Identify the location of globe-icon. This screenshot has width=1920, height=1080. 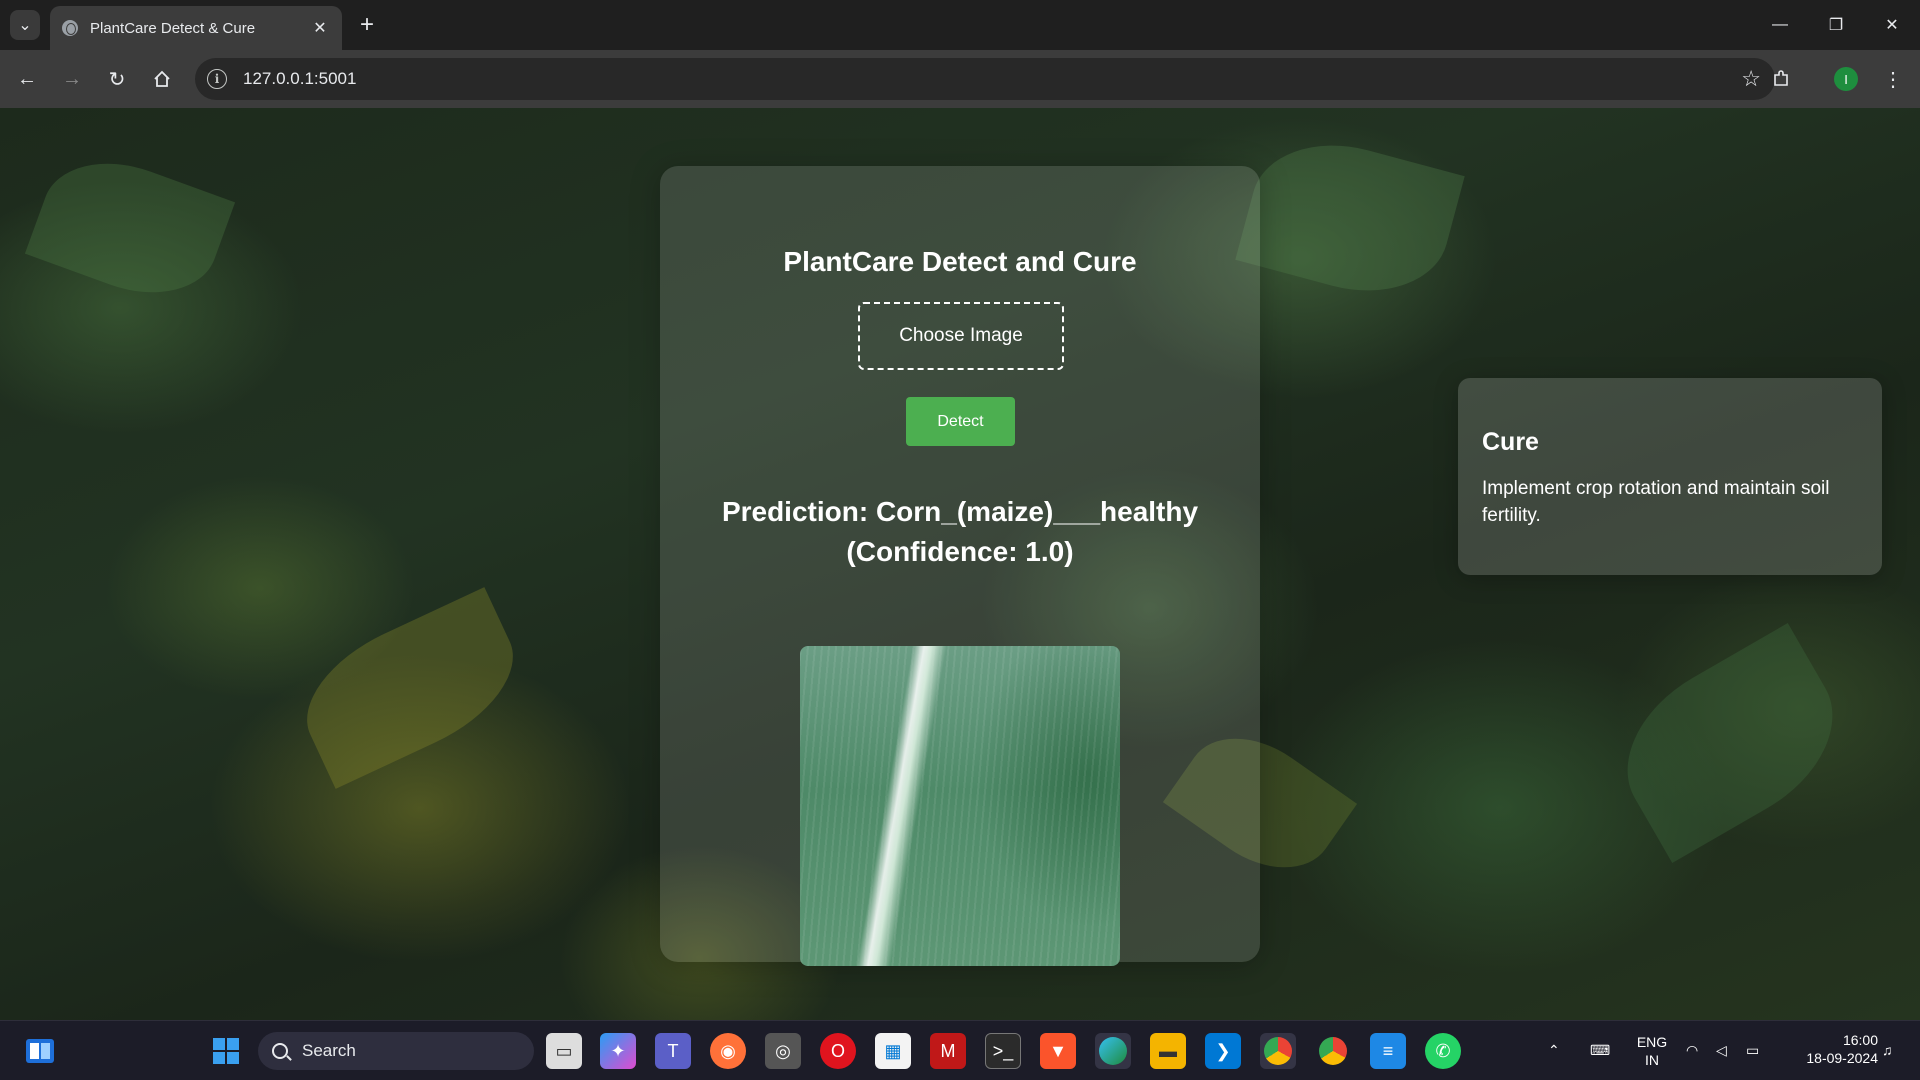
(70, 28).